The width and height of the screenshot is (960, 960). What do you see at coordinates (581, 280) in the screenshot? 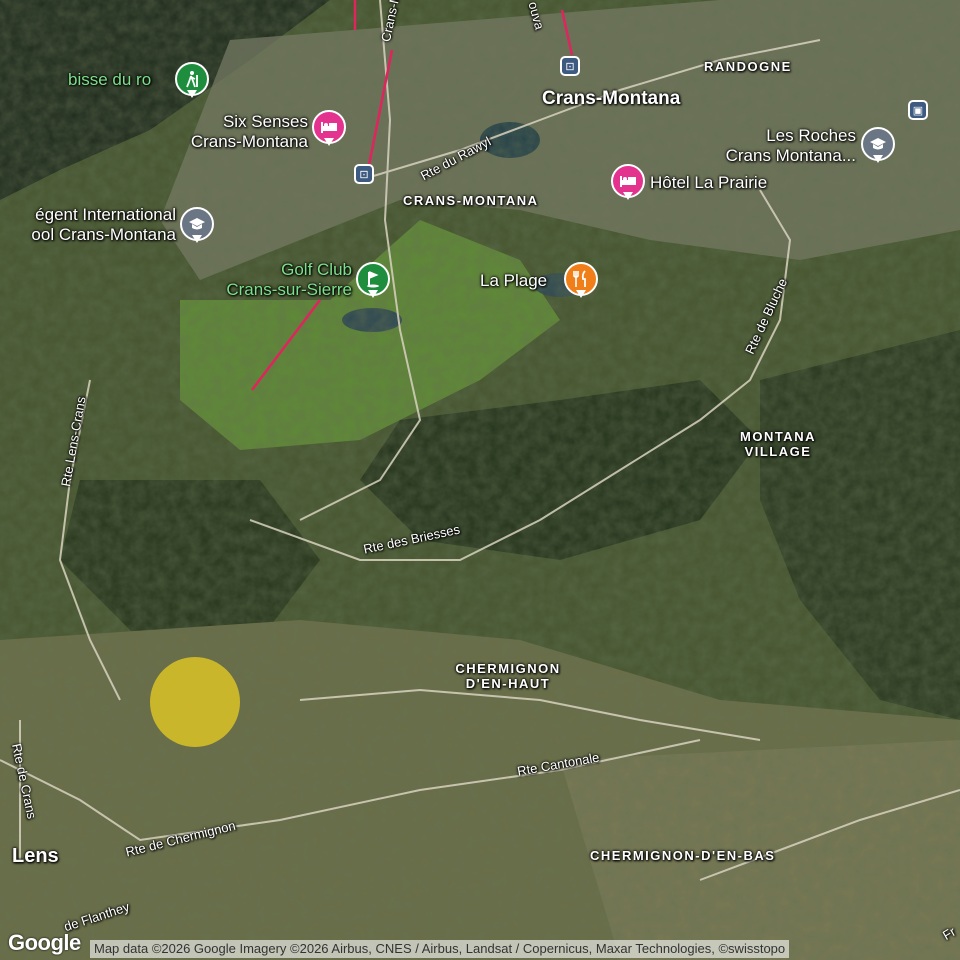
I see `poi-la-plage` at bounding box center [581, 280].